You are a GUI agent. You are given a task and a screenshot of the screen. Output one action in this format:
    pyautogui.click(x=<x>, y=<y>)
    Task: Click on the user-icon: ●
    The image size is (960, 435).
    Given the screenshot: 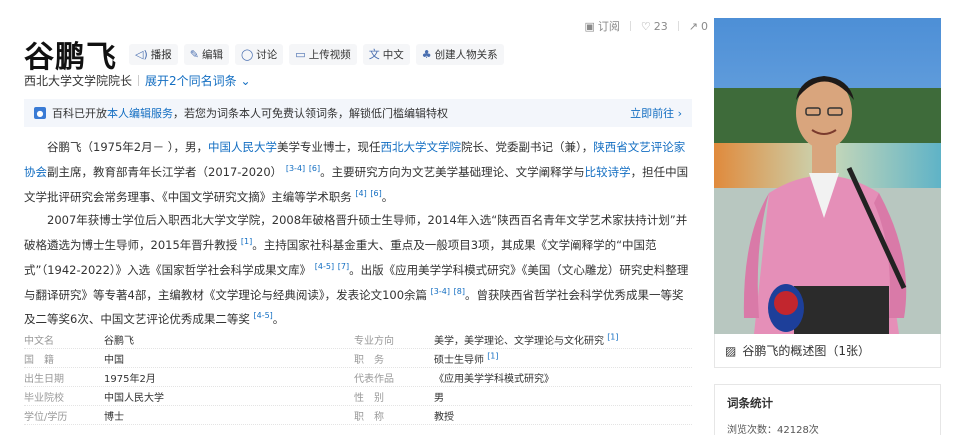 What is the action you would take?
    pyautogui.click(x=40, y=113)
    